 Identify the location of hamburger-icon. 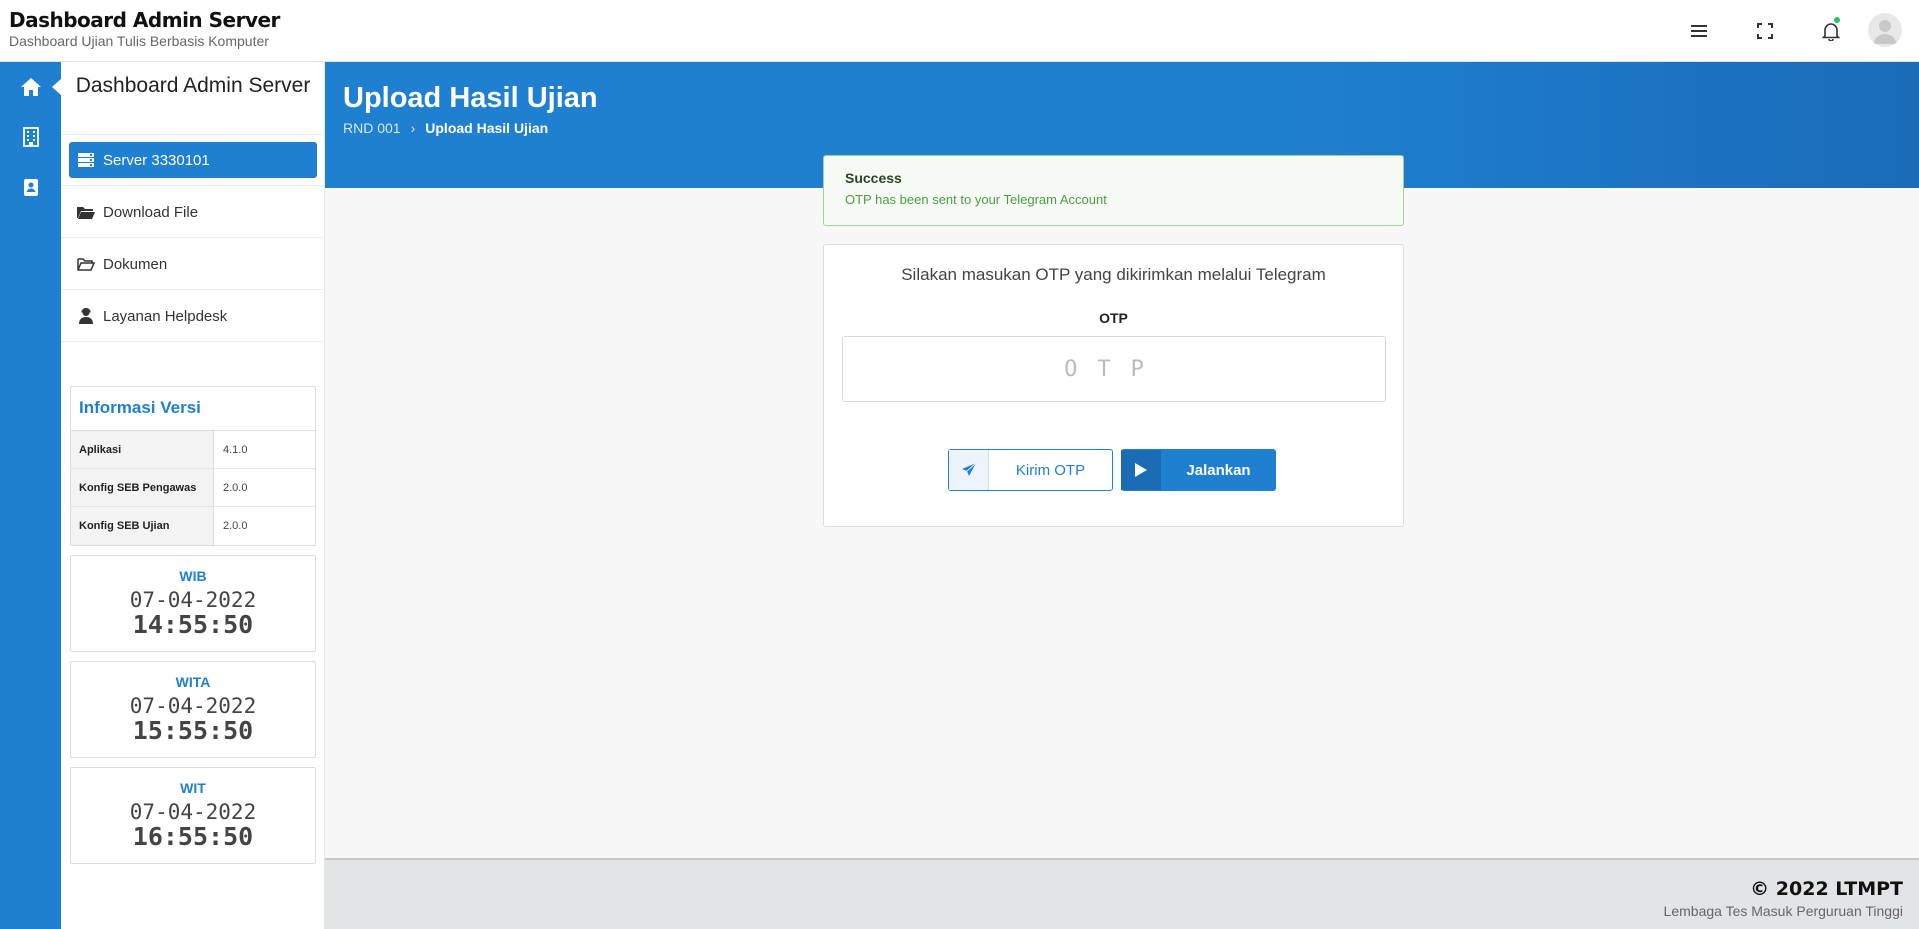
(1699, 31).